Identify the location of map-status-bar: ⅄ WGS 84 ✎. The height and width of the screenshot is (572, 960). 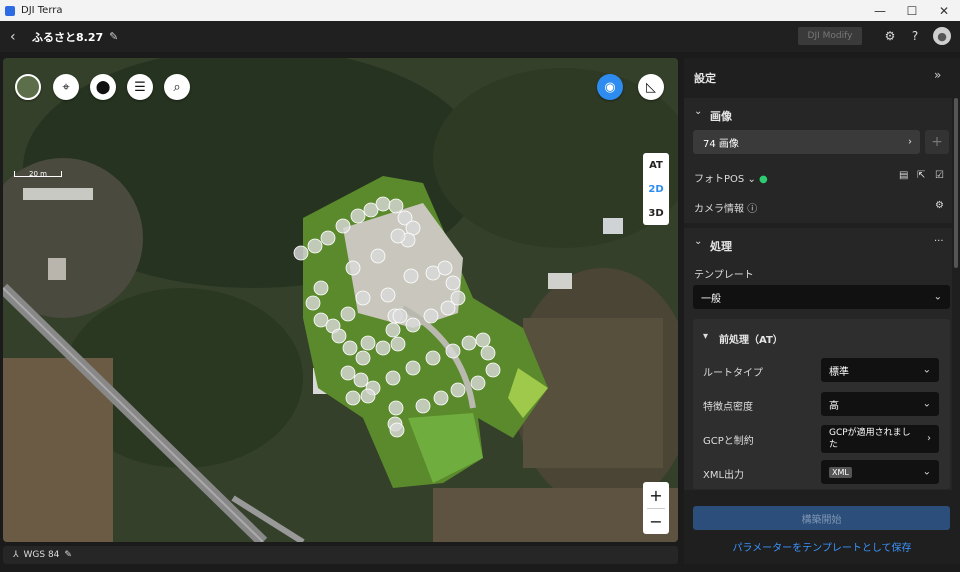
(340, 555).